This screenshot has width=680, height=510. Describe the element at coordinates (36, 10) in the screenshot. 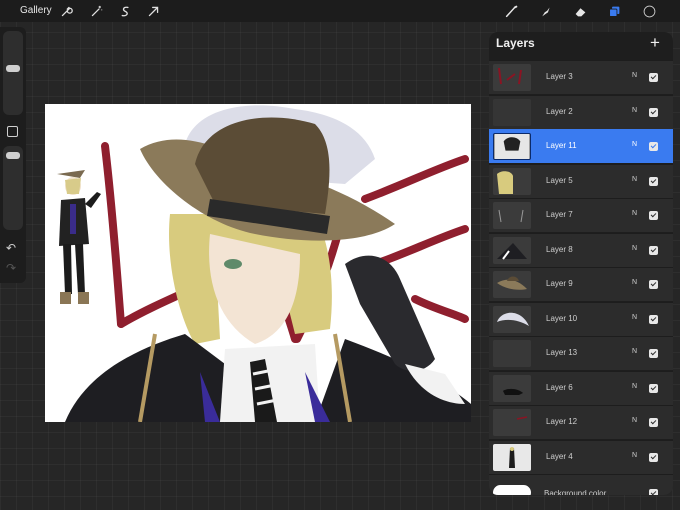

I see `gallery-button: Gallery` at that location.